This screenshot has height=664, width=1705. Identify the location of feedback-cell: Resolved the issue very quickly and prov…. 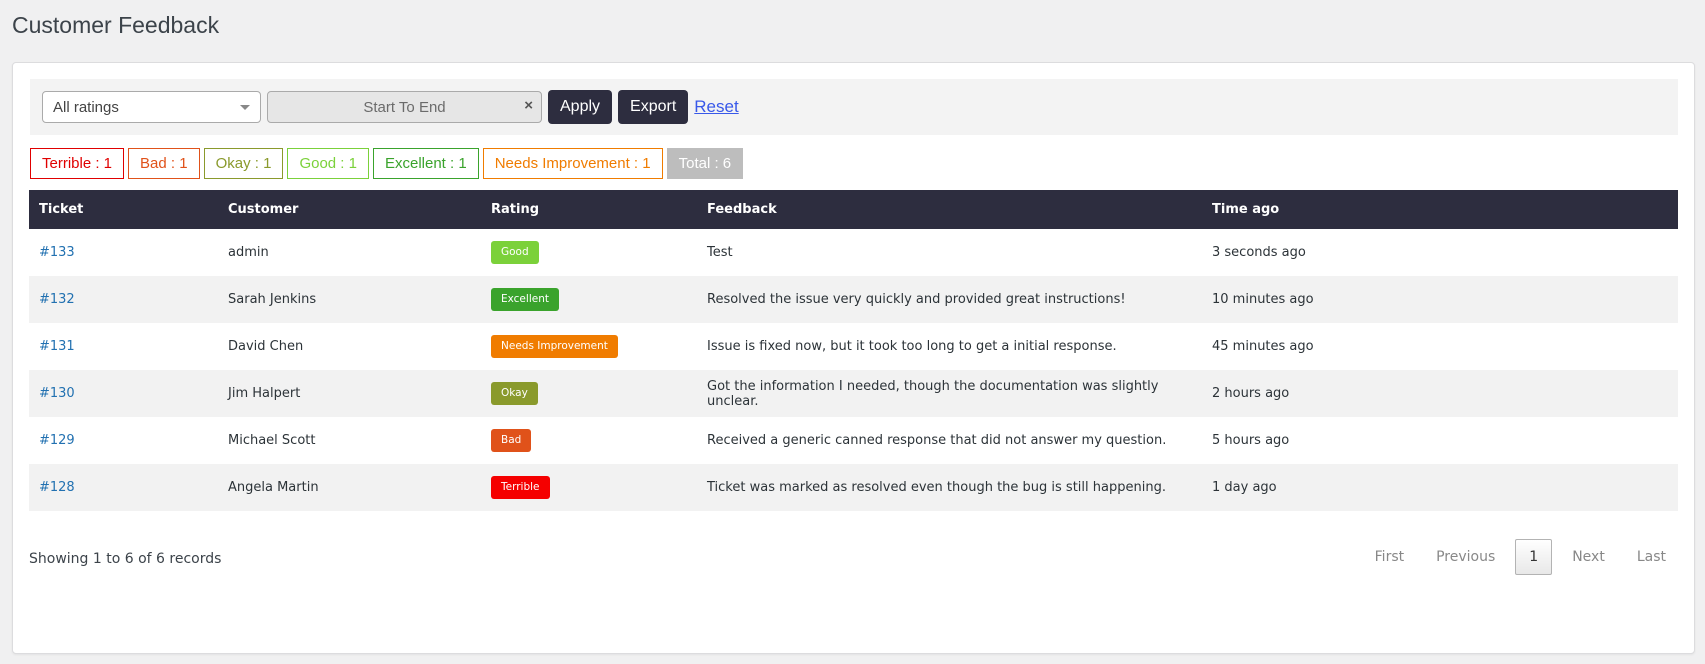
(949, 299).